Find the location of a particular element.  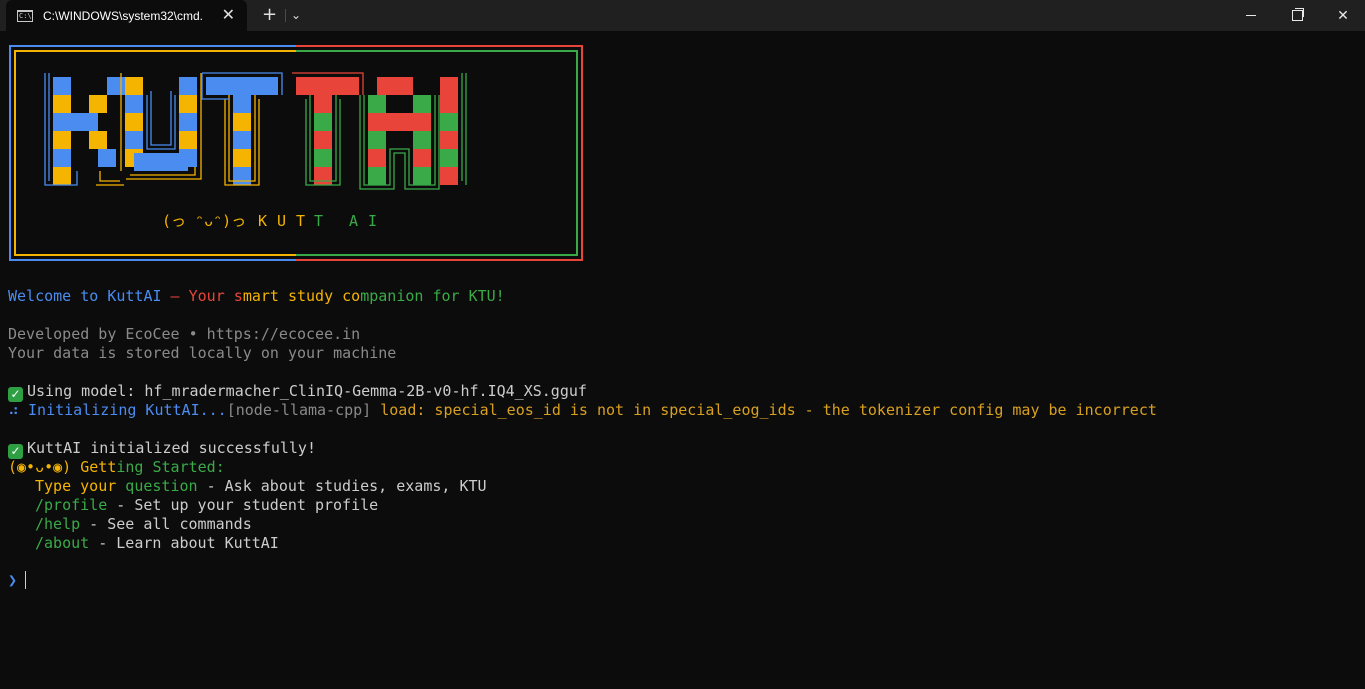

item-cmd: /about is located at coordinates (62, 543).